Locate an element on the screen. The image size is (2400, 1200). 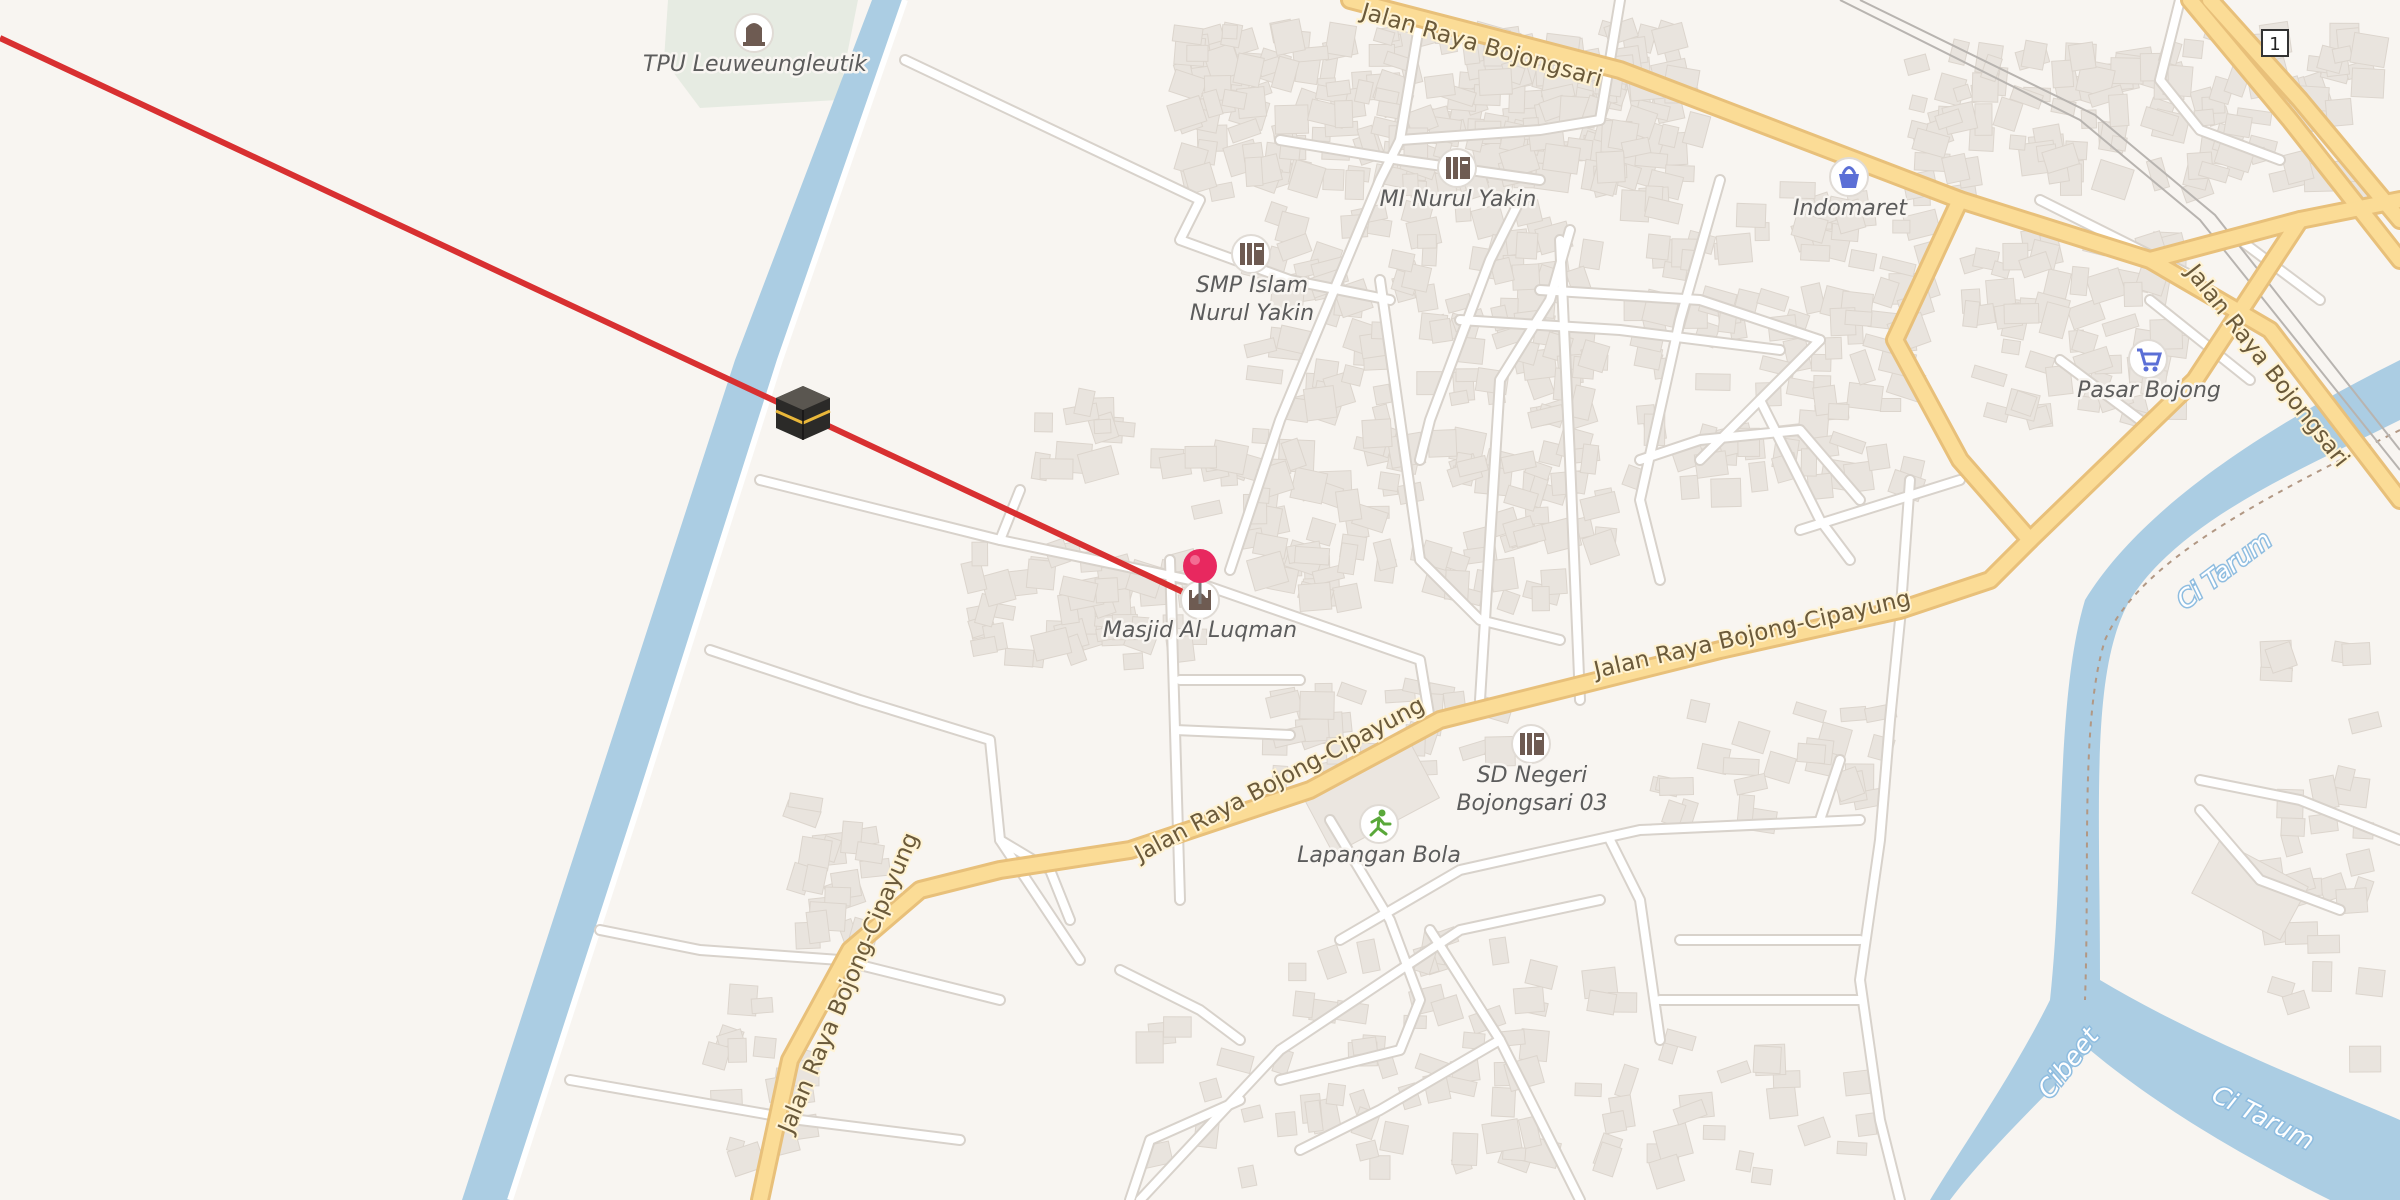
school-icon is located at coordinates (1531, 744).